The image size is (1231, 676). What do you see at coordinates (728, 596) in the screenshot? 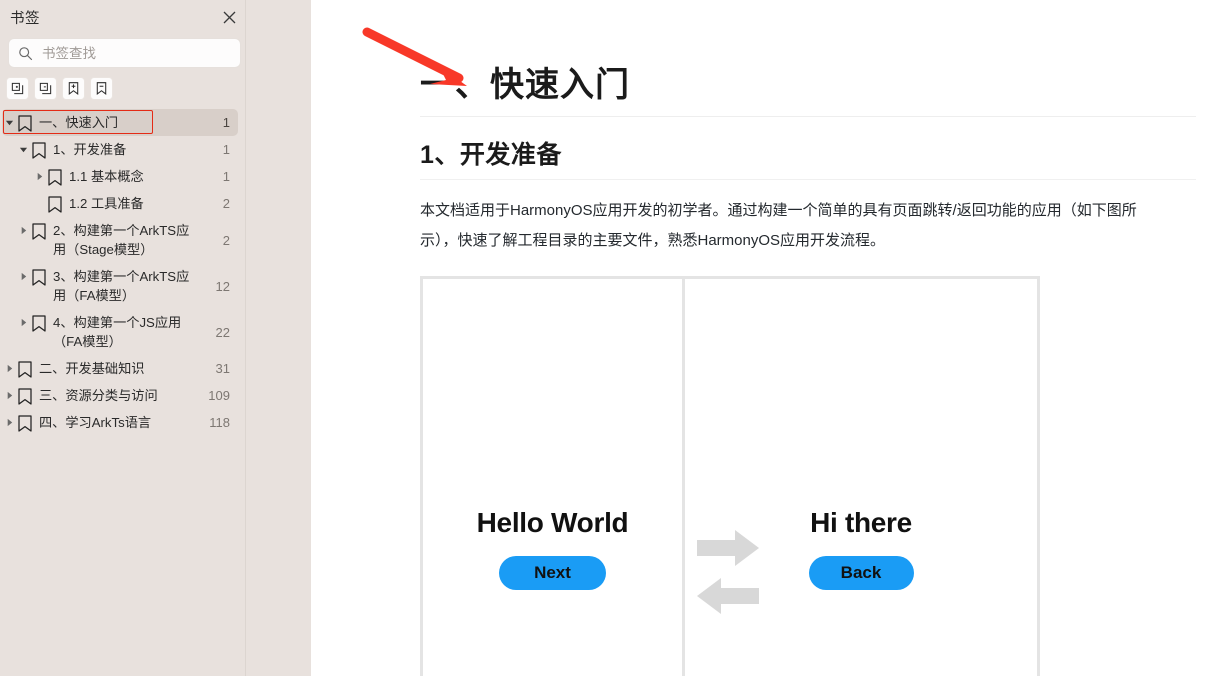
I see `arrow-left-icon` at bounding box center [728, 596].